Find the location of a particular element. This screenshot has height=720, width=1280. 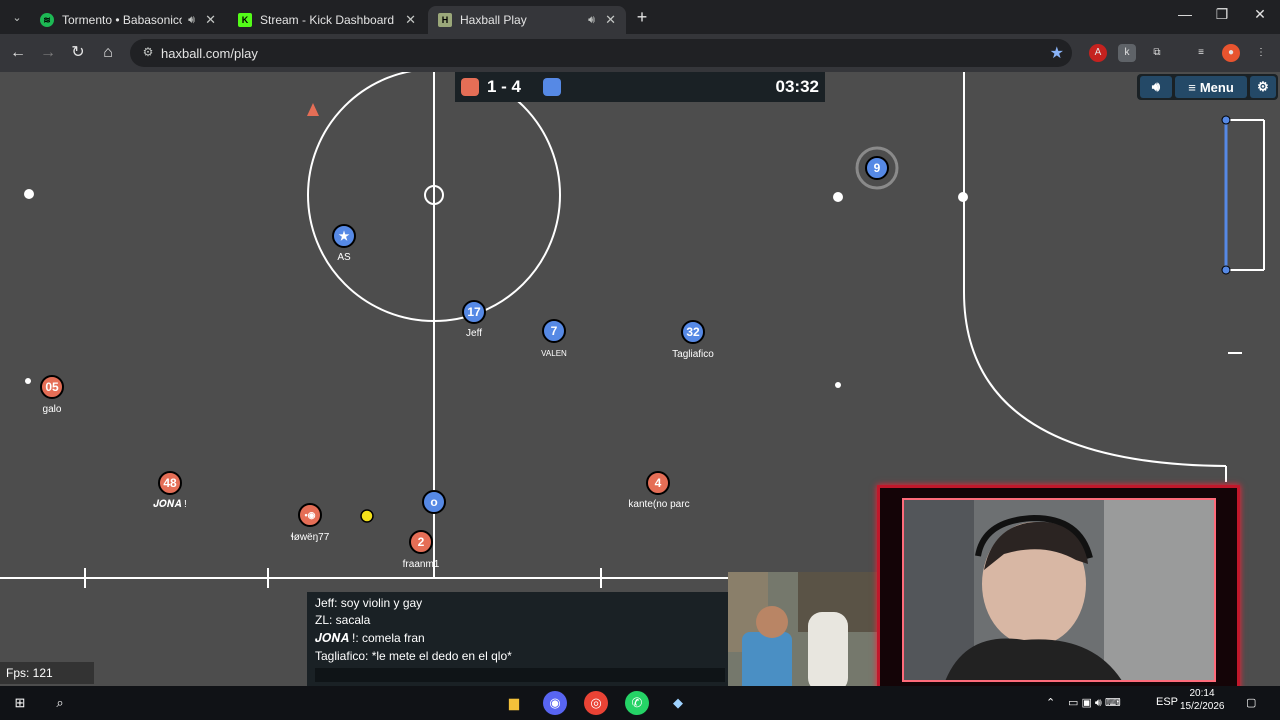

profile-avatar: ● is located at coordinates (1231, 53).